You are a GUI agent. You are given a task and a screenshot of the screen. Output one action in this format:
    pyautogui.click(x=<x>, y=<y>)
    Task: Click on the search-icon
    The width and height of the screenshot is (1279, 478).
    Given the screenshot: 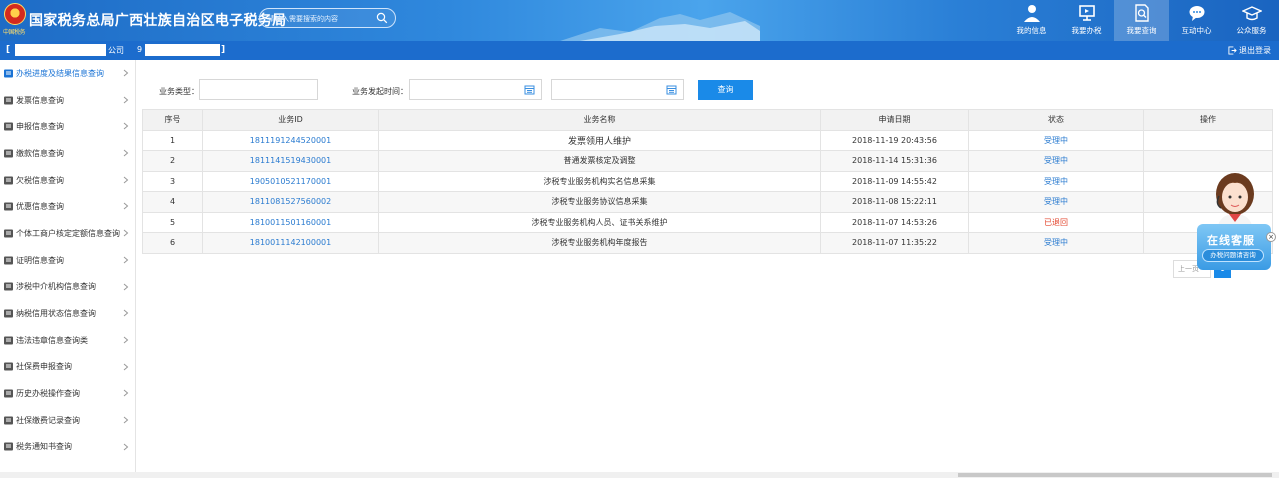 What is the action you would take?
    pyautogui.click(x=382, y=18)
    